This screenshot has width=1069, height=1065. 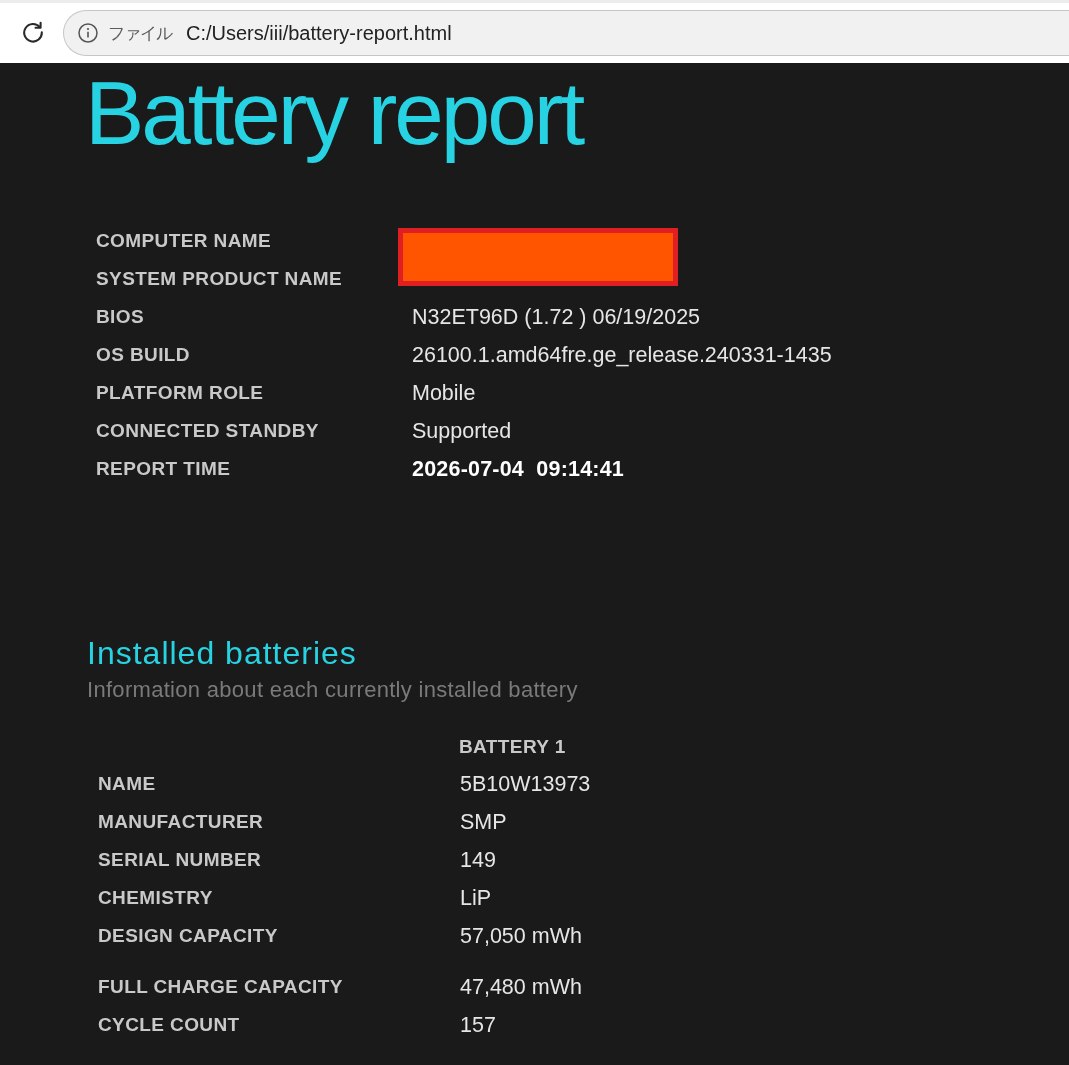 What do you see at coordinates (120, 317) in the screenshot?
I see `field-label: BIOS` at bounding box center [120, 317].